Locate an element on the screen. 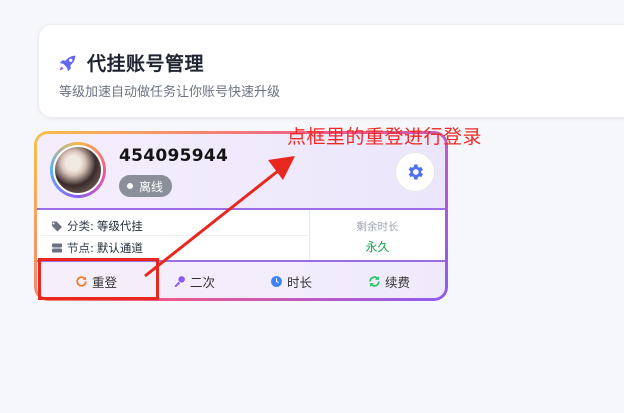  annotation-text: 点框里的重登进行登录 is located at coordinates (385, 137).